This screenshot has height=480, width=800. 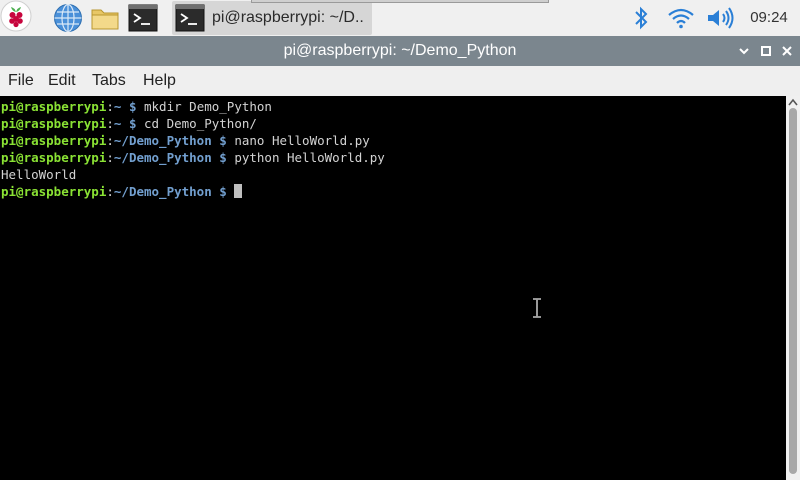 I want to click on program-output: HelloWorld, so click(x=39, y=174).